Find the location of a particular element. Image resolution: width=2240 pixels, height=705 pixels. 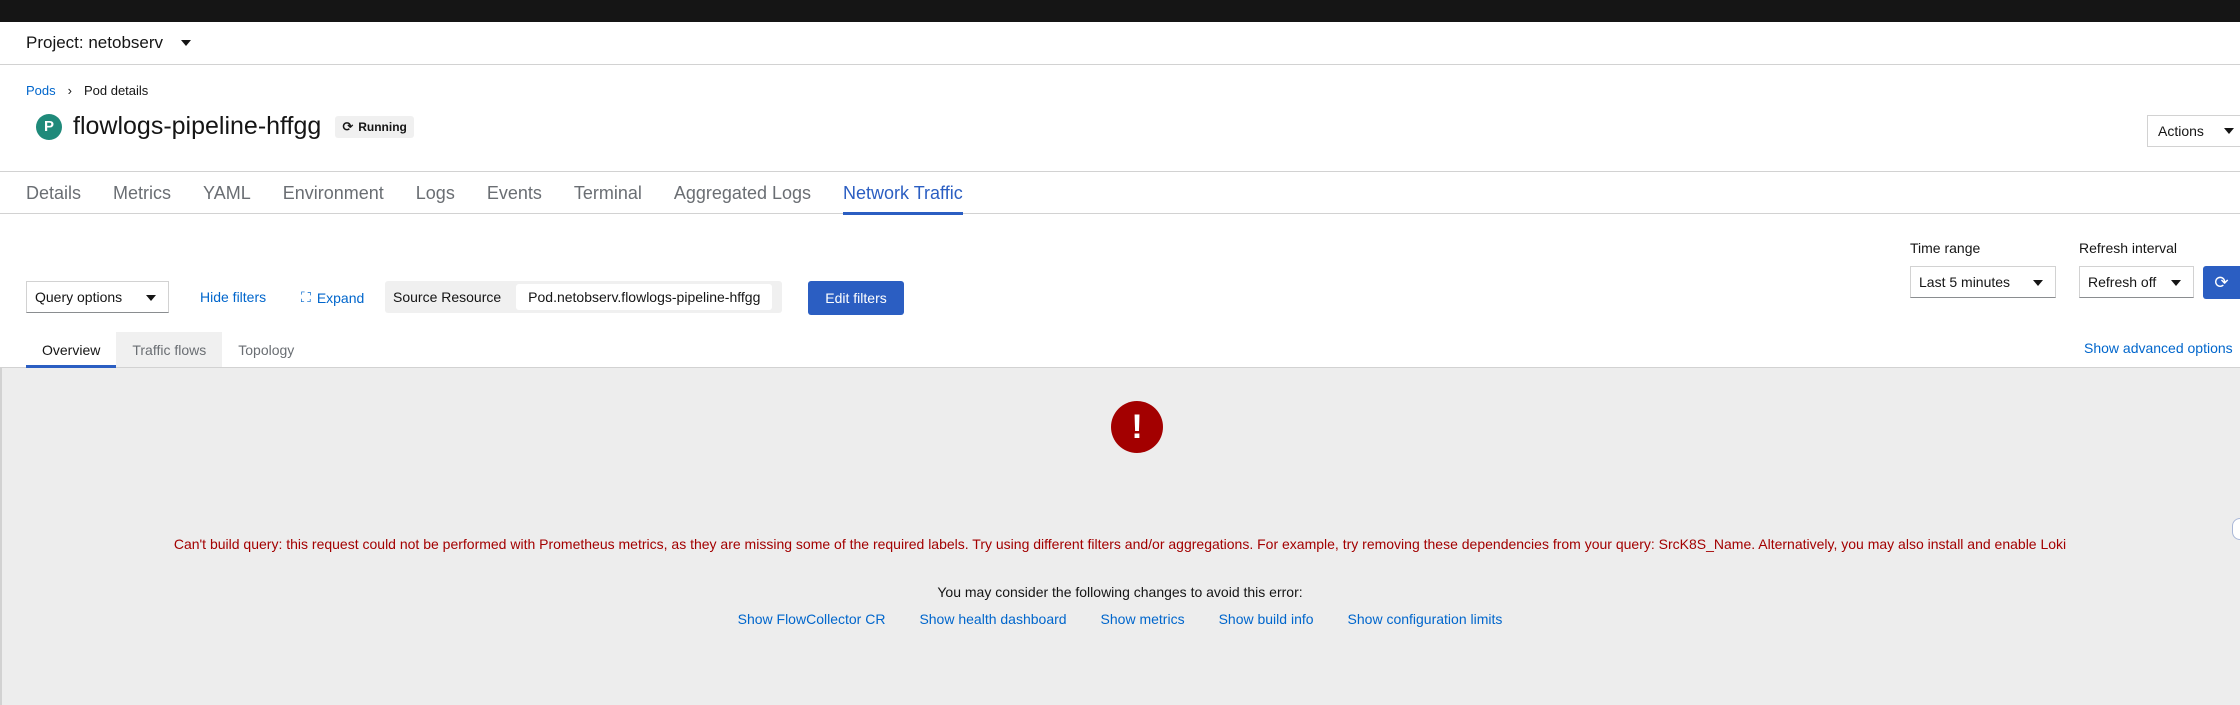

filter-chip-value: Pod.netobserv.flowlogs-pipeline-hffgg is located at coordinates (644, 297).